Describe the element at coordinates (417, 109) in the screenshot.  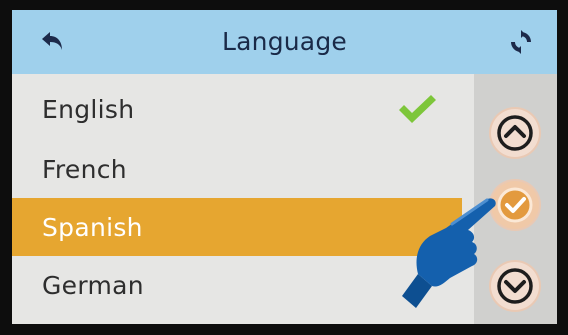
I see `checkmark-icon` at that location.